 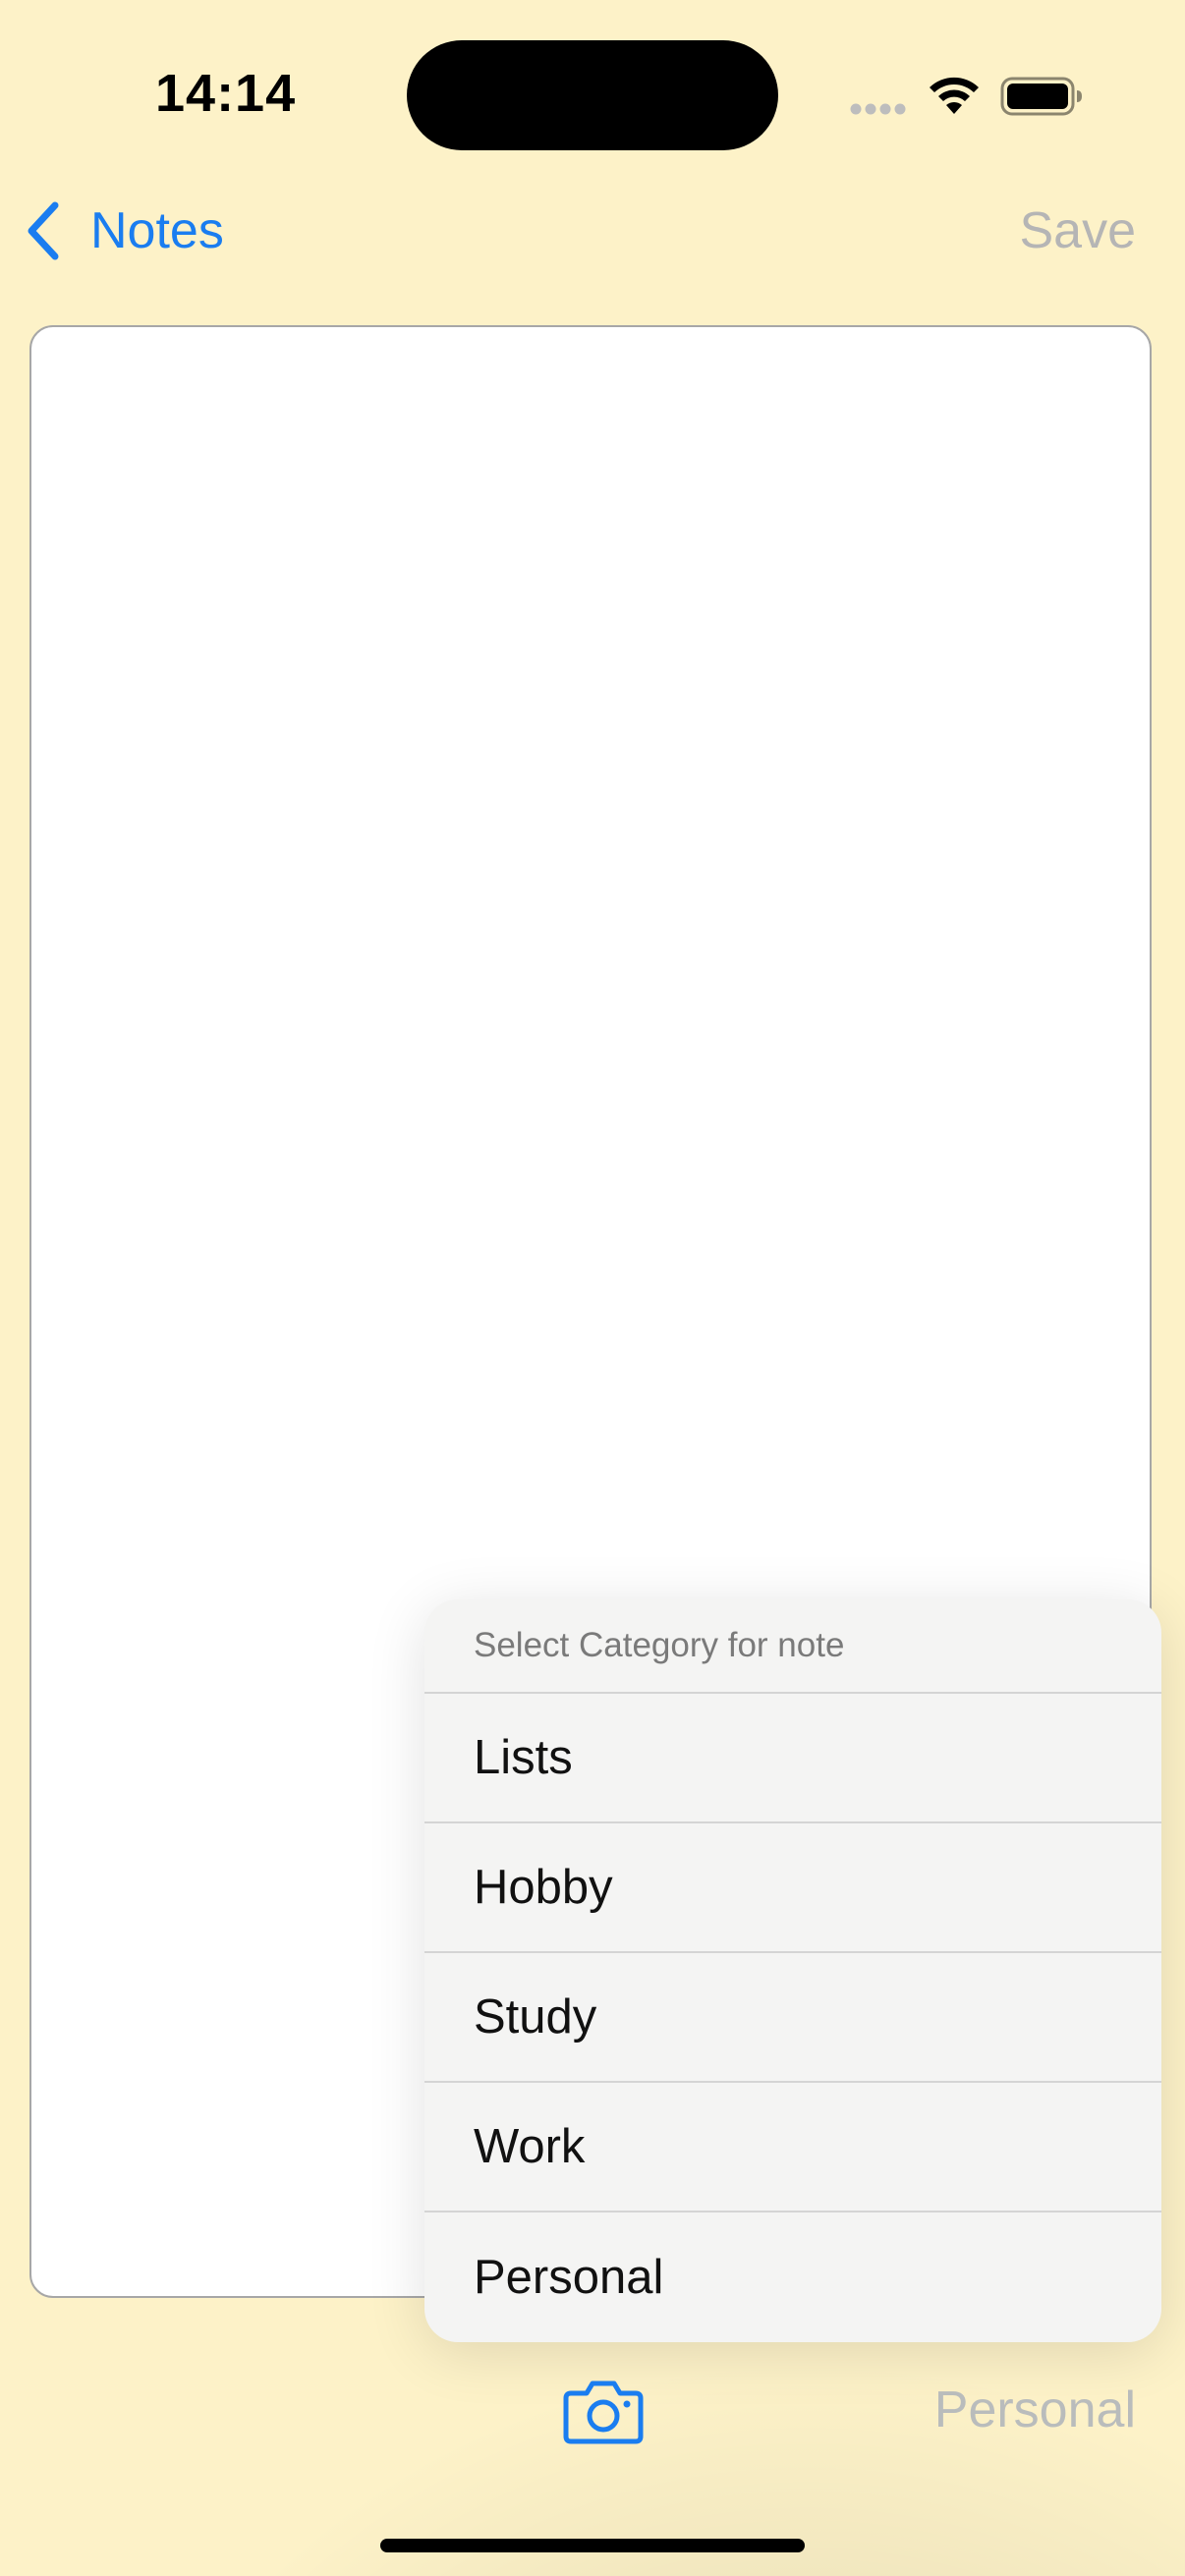 What do you see at coordinates (792, 1758) in the screenshot?
I see `menu-item-lists: Lists` at bounding box center [792, 1758].